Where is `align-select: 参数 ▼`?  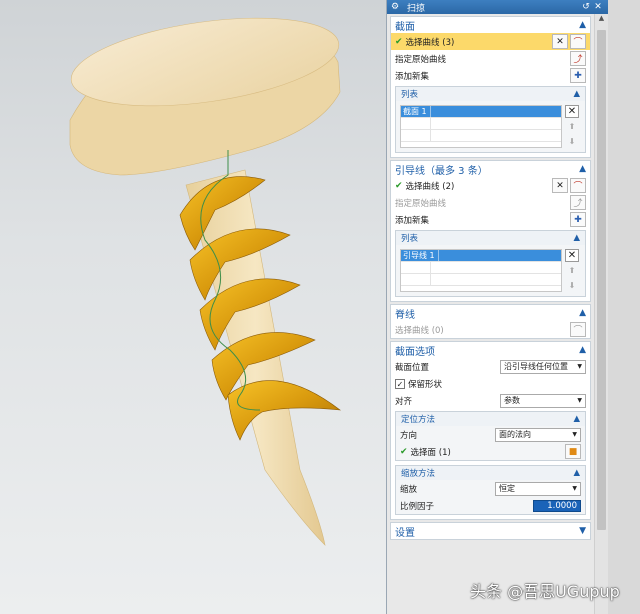
align-select: 参数 ▼ is located at coordinates (543, 400).